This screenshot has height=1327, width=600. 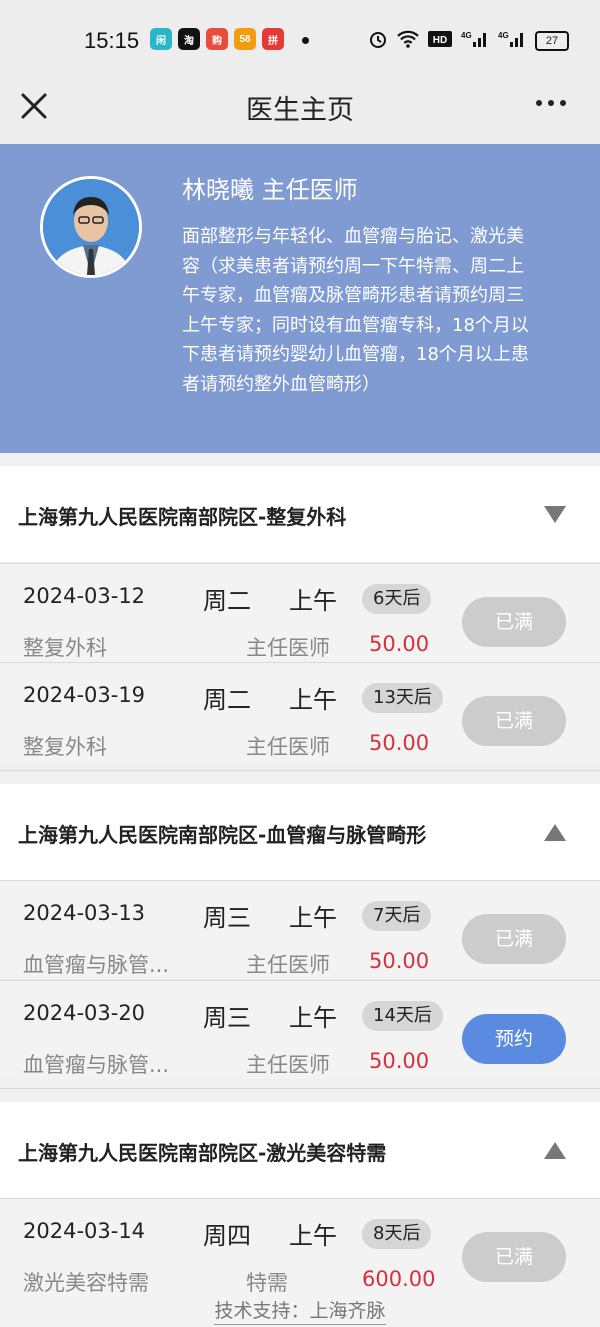 I want to click on section-header-laser: 上海第九人民医院南部院区-激光美容特需, so click(x=300, y=1150).